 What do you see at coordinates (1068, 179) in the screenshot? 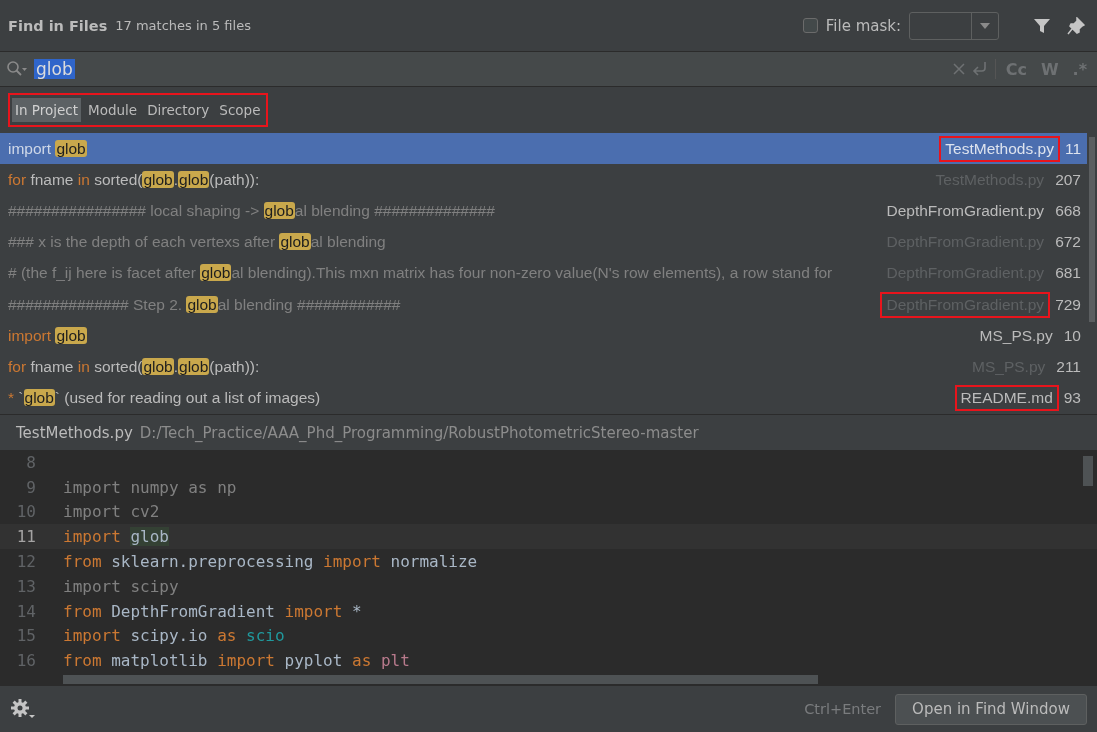
I see `result-line-number: 207` at bounding box center [1068, 179].